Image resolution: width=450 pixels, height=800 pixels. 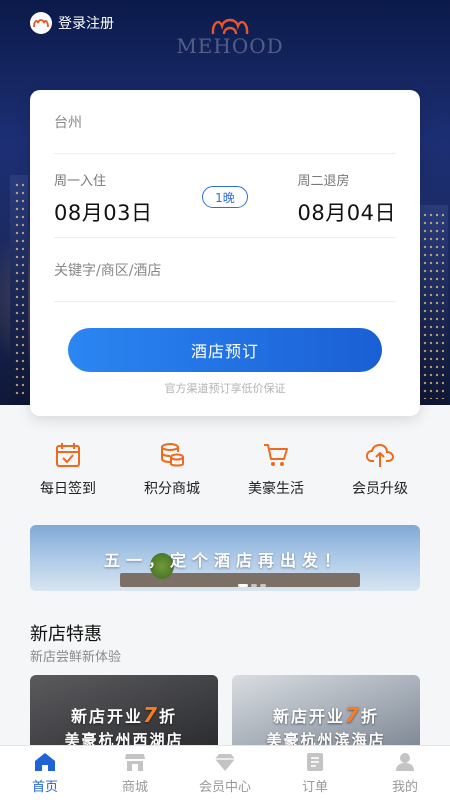 I want to click on banner-pagination, so click(x=252, y=585).